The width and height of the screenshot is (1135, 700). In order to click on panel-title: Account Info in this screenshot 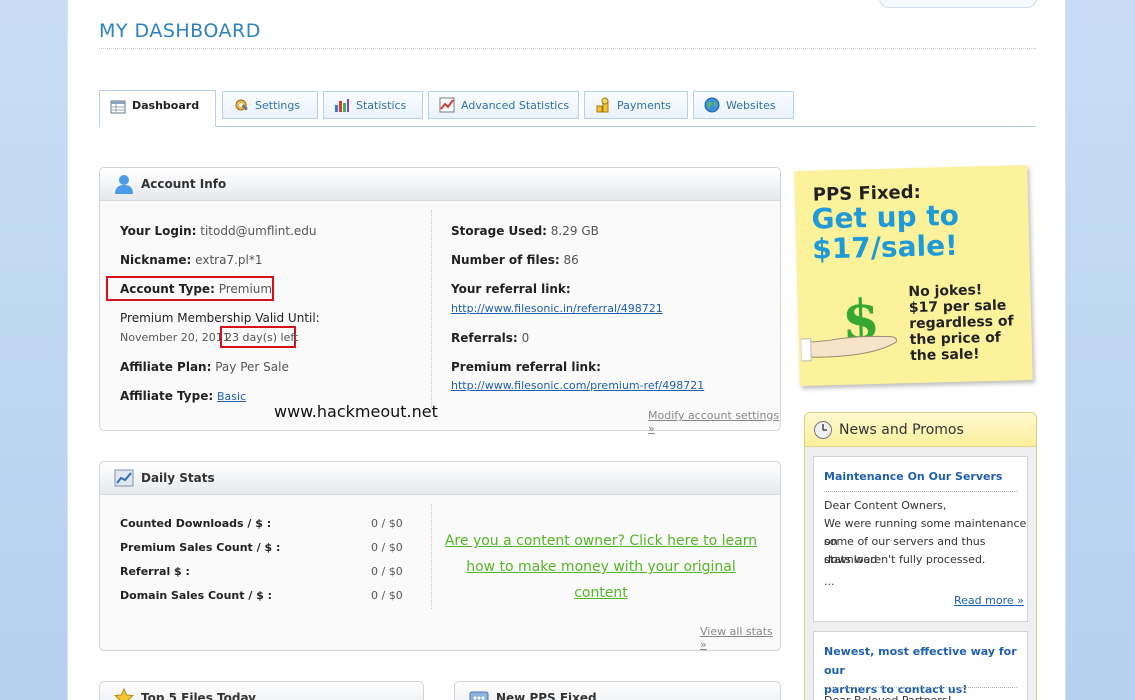, I will do `click(184, 184)`.